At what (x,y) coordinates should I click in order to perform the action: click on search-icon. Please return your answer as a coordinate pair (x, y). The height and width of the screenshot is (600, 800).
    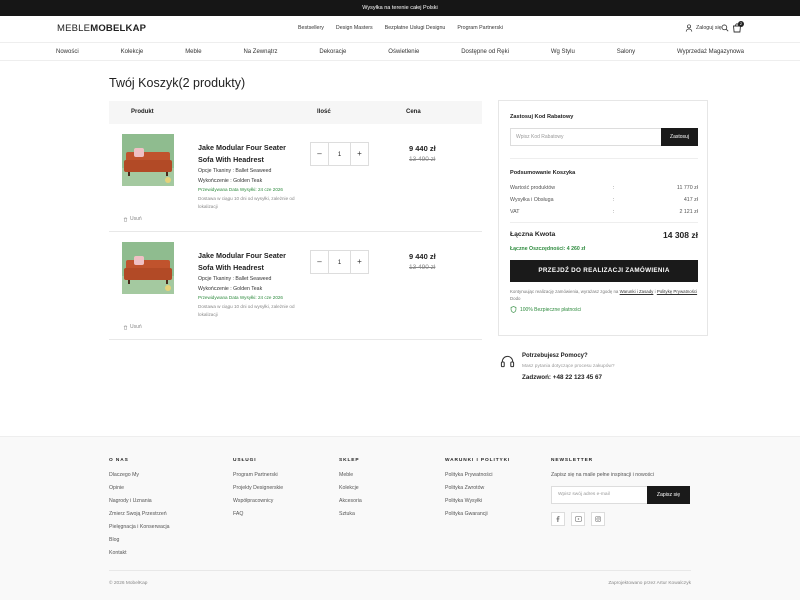
    Looking at the image, I should click on (725, 28).